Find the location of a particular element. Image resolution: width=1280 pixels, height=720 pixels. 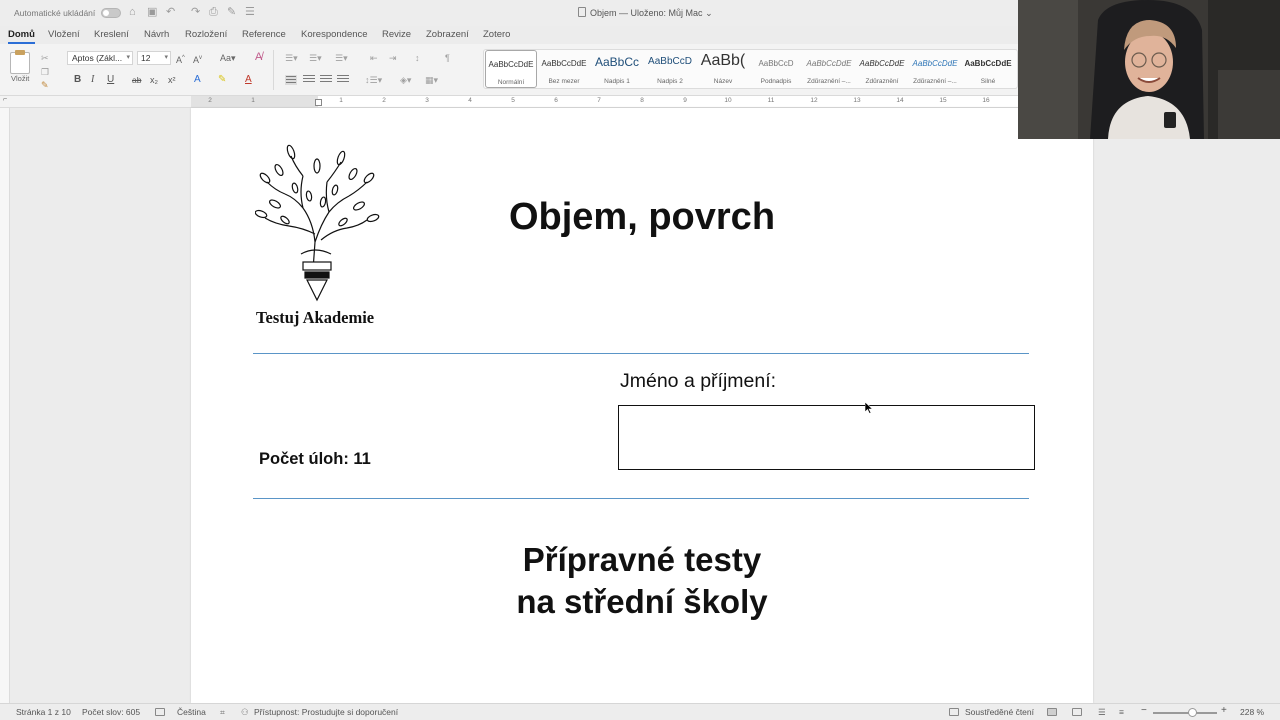

style-heading-2: AaBbCcD Nadpis 2 is located at coordinates (670, 69).